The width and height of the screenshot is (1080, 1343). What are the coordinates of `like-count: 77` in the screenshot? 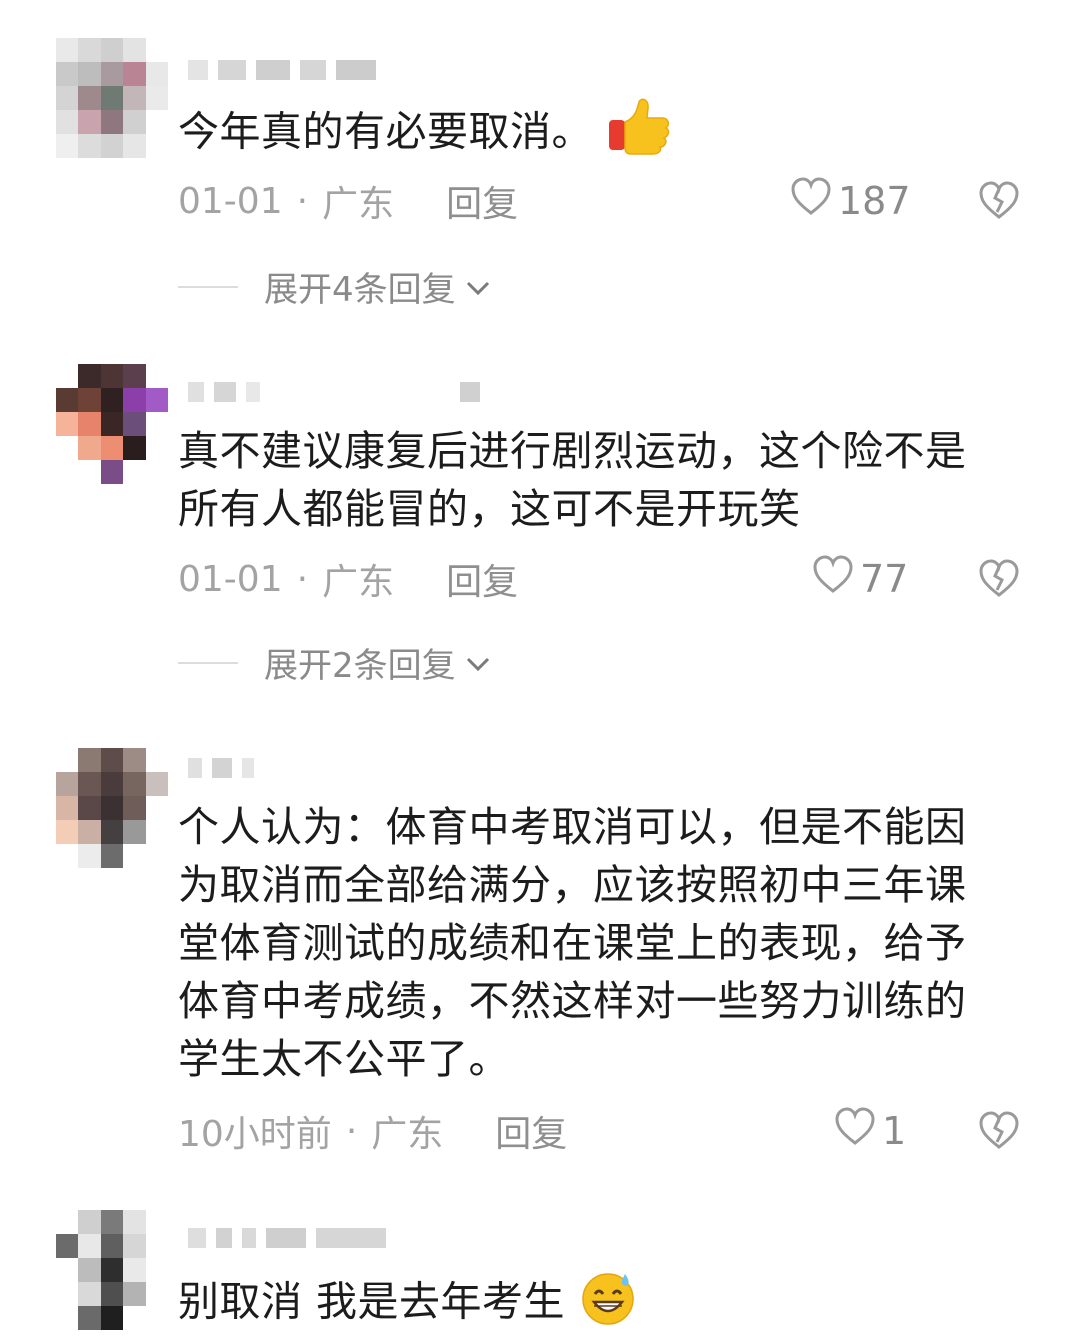 It's located at (884, 578).